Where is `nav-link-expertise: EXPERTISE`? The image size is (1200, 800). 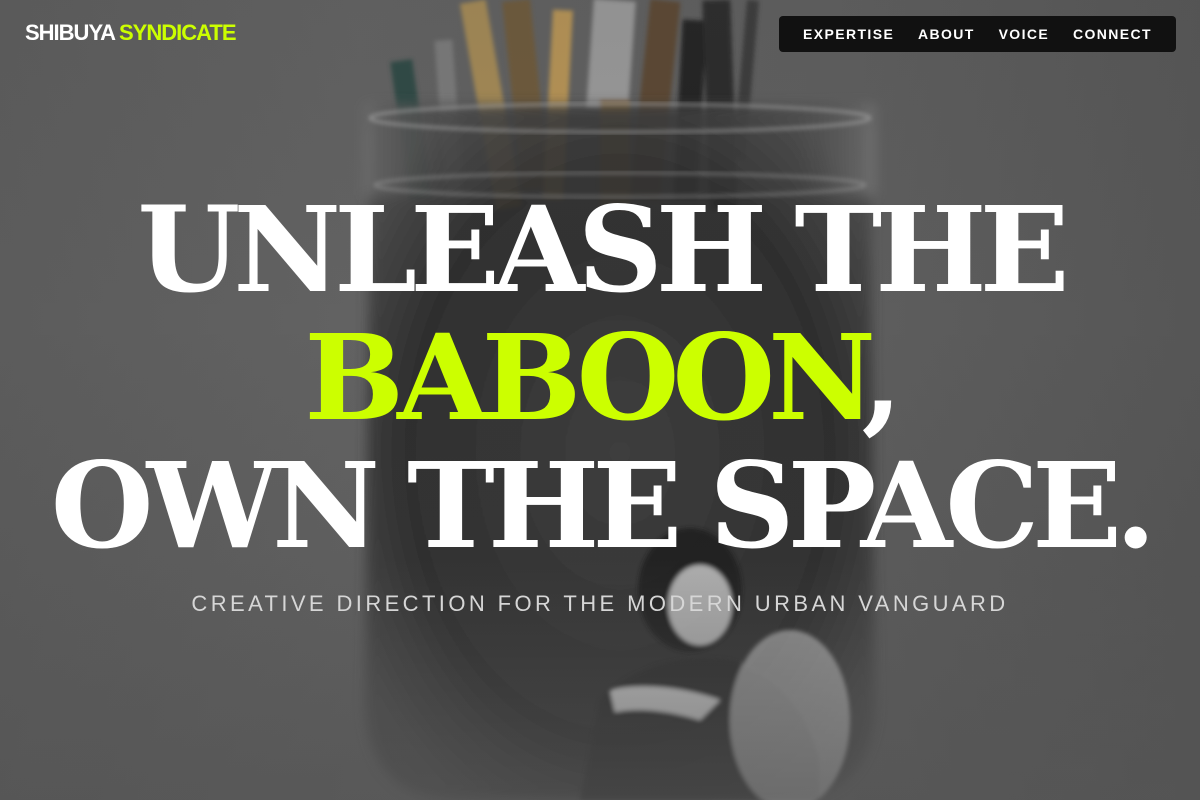 nav-link-expertise: EXPERTISE is located at coordinates (848, 34).